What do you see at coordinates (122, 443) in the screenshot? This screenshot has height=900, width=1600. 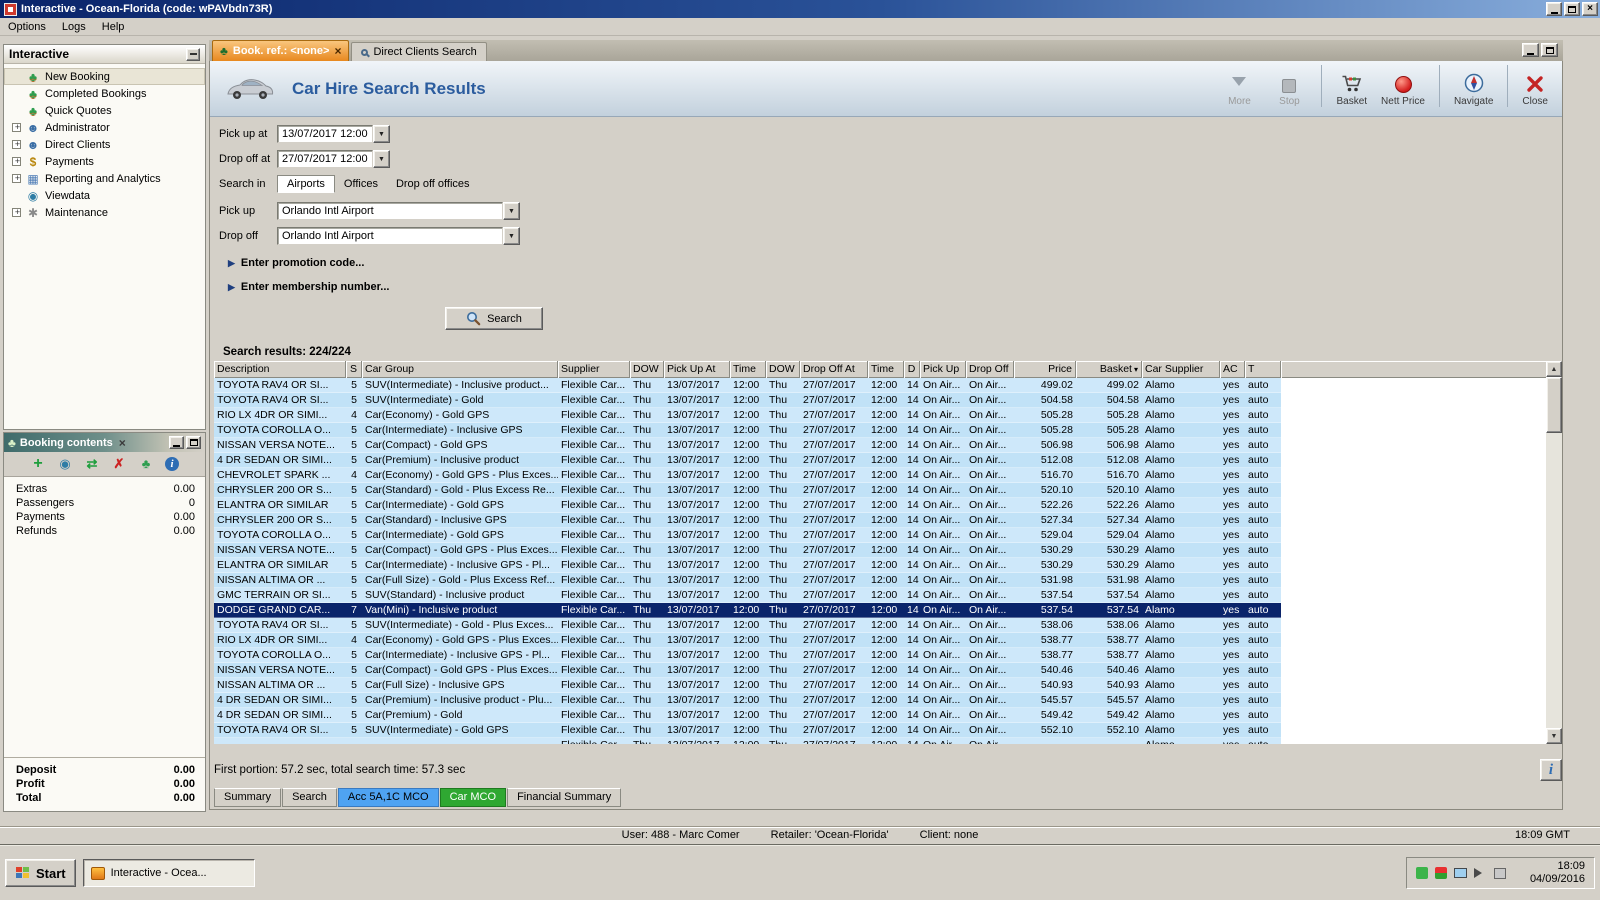 I see `close-panel-icon: ×` at bounding box center [122, 443].